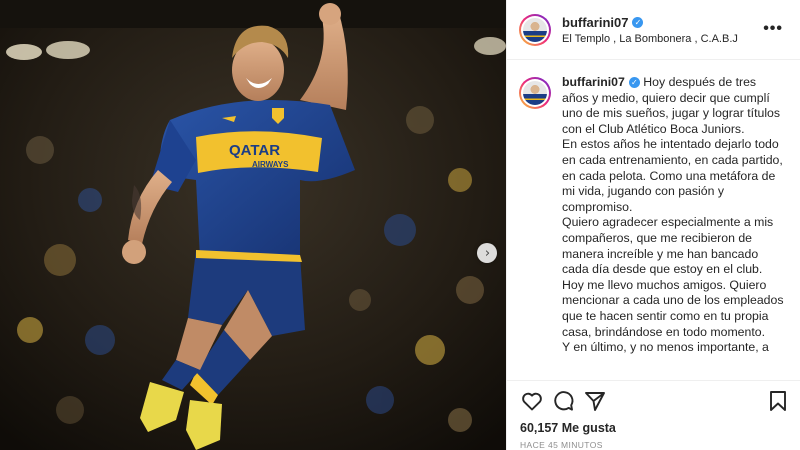 This screenshot has width=800, height=450. Describe the element at coordinates (532, 401) in the screenshot. I see `heart-icon` at that location.